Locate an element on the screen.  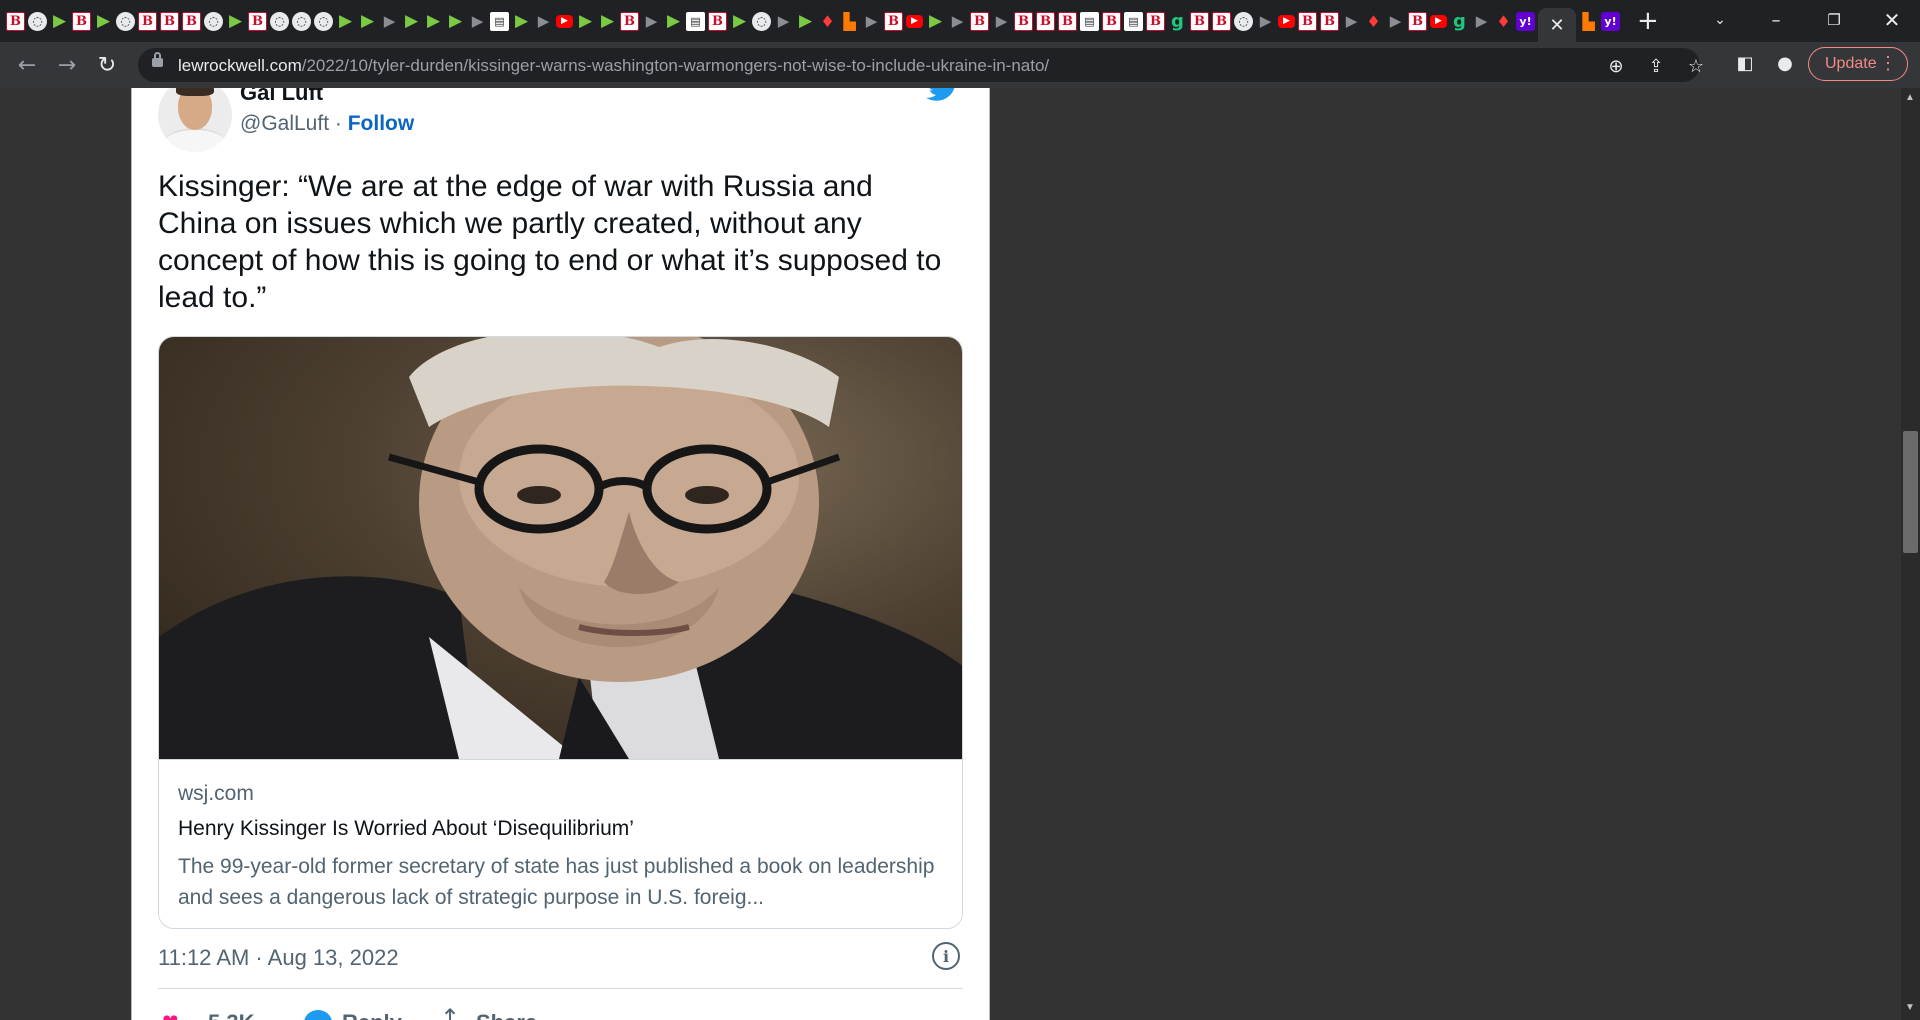
close-window-icon: ✕ is located at coordinates (1892, 20).